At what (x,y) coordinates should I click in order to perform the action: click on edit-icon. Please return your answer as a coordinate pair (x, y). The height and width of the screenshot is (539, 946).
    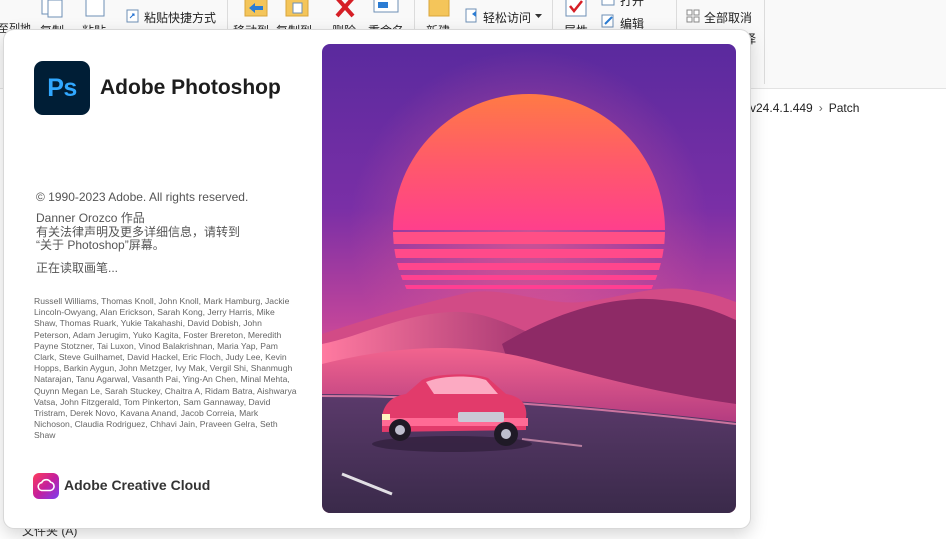
    Looking at the image, I should click on (607, 21).